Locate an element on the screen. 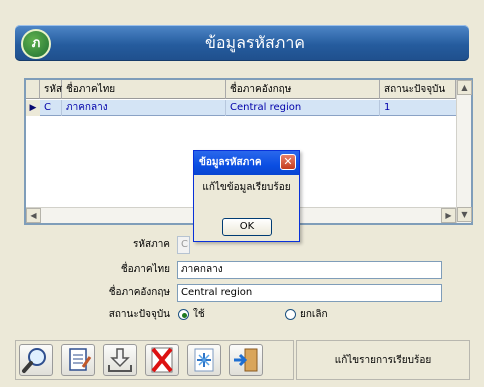 The image size is (484, 387). status-active-radio is located at coordinates (183, 314).